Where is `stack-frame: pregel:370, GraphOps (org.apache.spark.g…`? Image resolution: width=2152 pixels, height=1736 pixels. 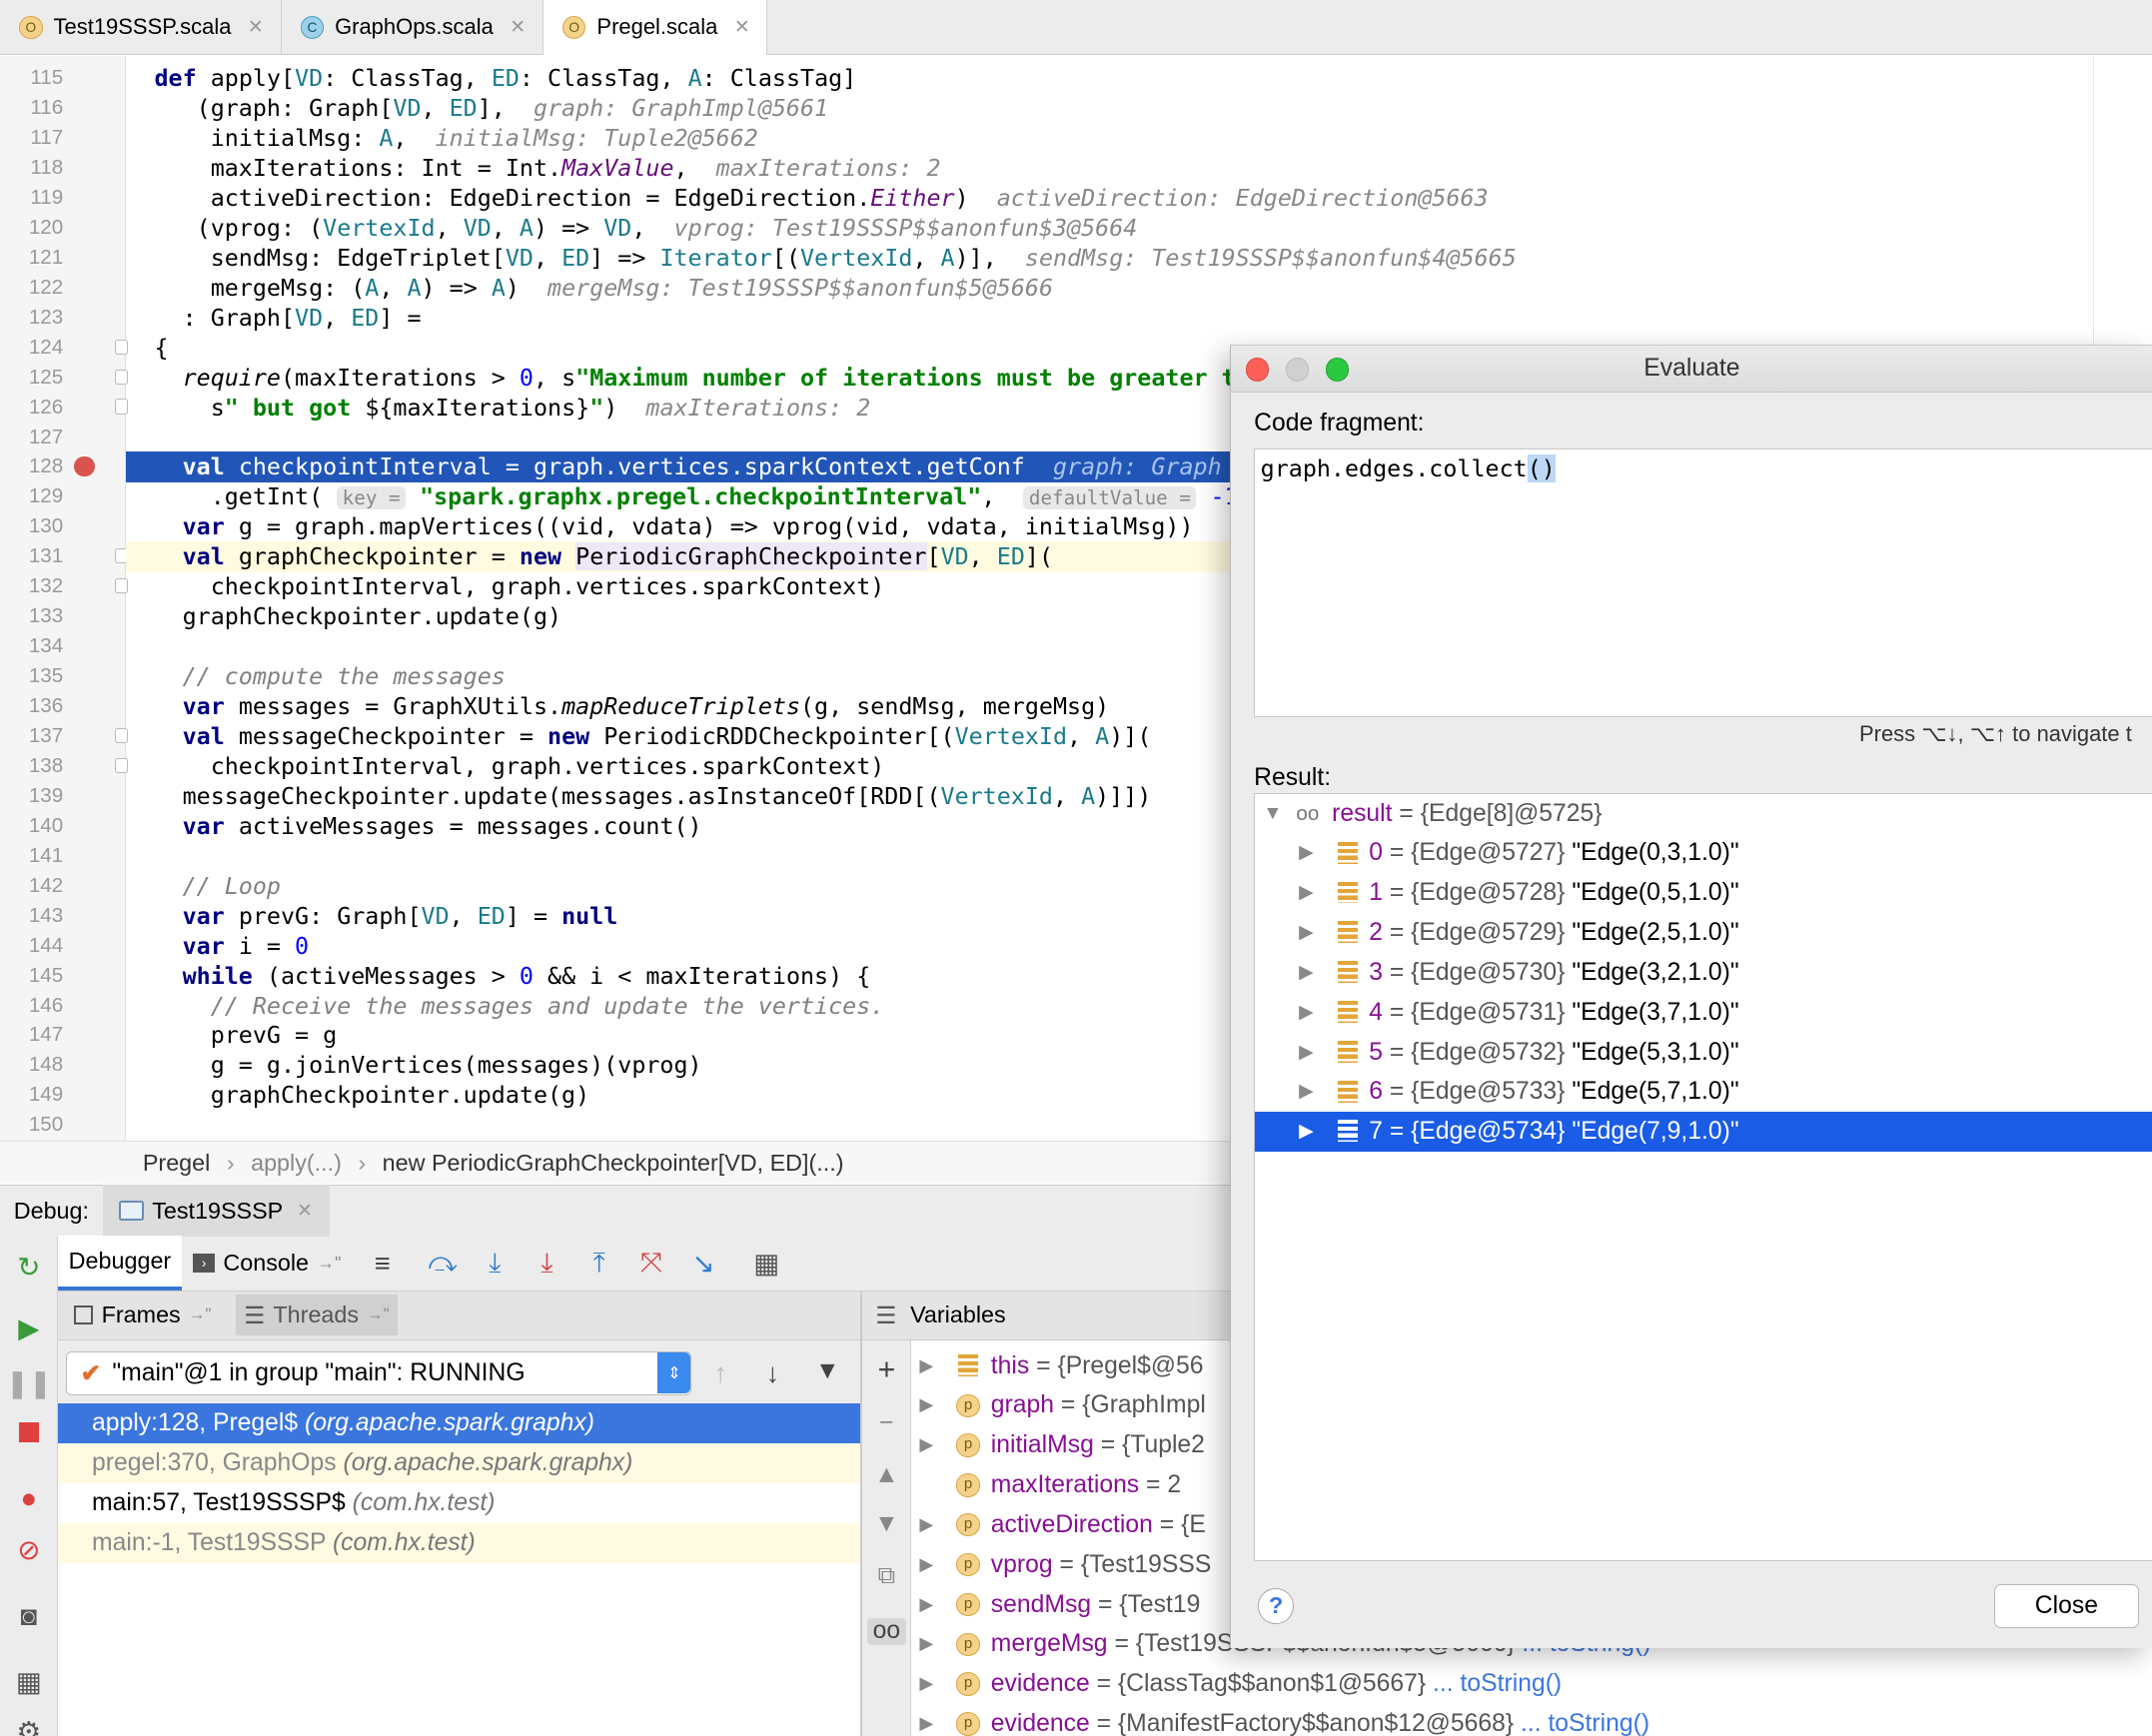
stack-frame: pregel:370, GraphOps (org.apache.spark.g… is located at coordinates (459, 1463).